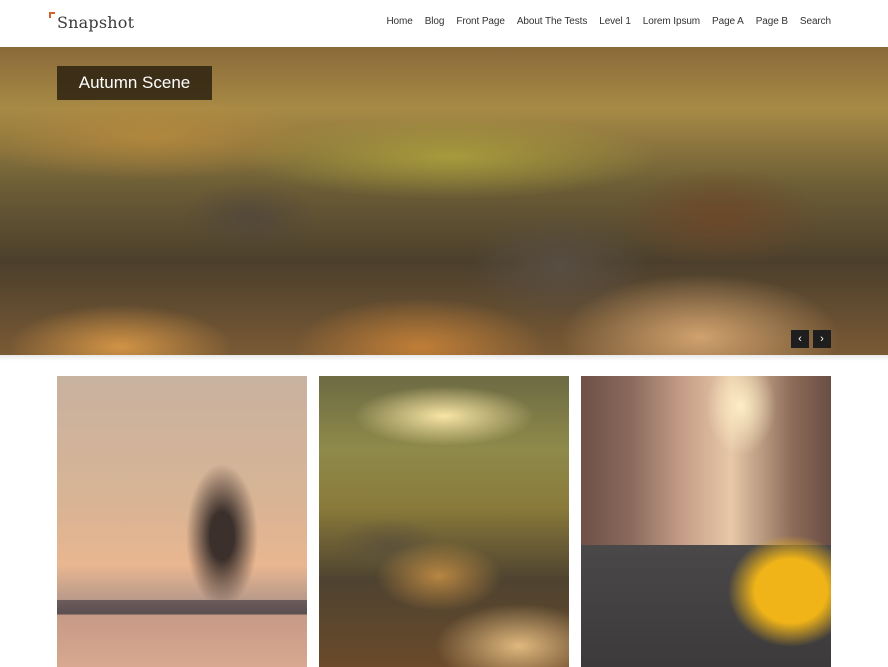  What do you see at coordinates (480, 21) in the screenshot?
I see `nav-item-front-page: Front Page` at bounding box center [480, 21].